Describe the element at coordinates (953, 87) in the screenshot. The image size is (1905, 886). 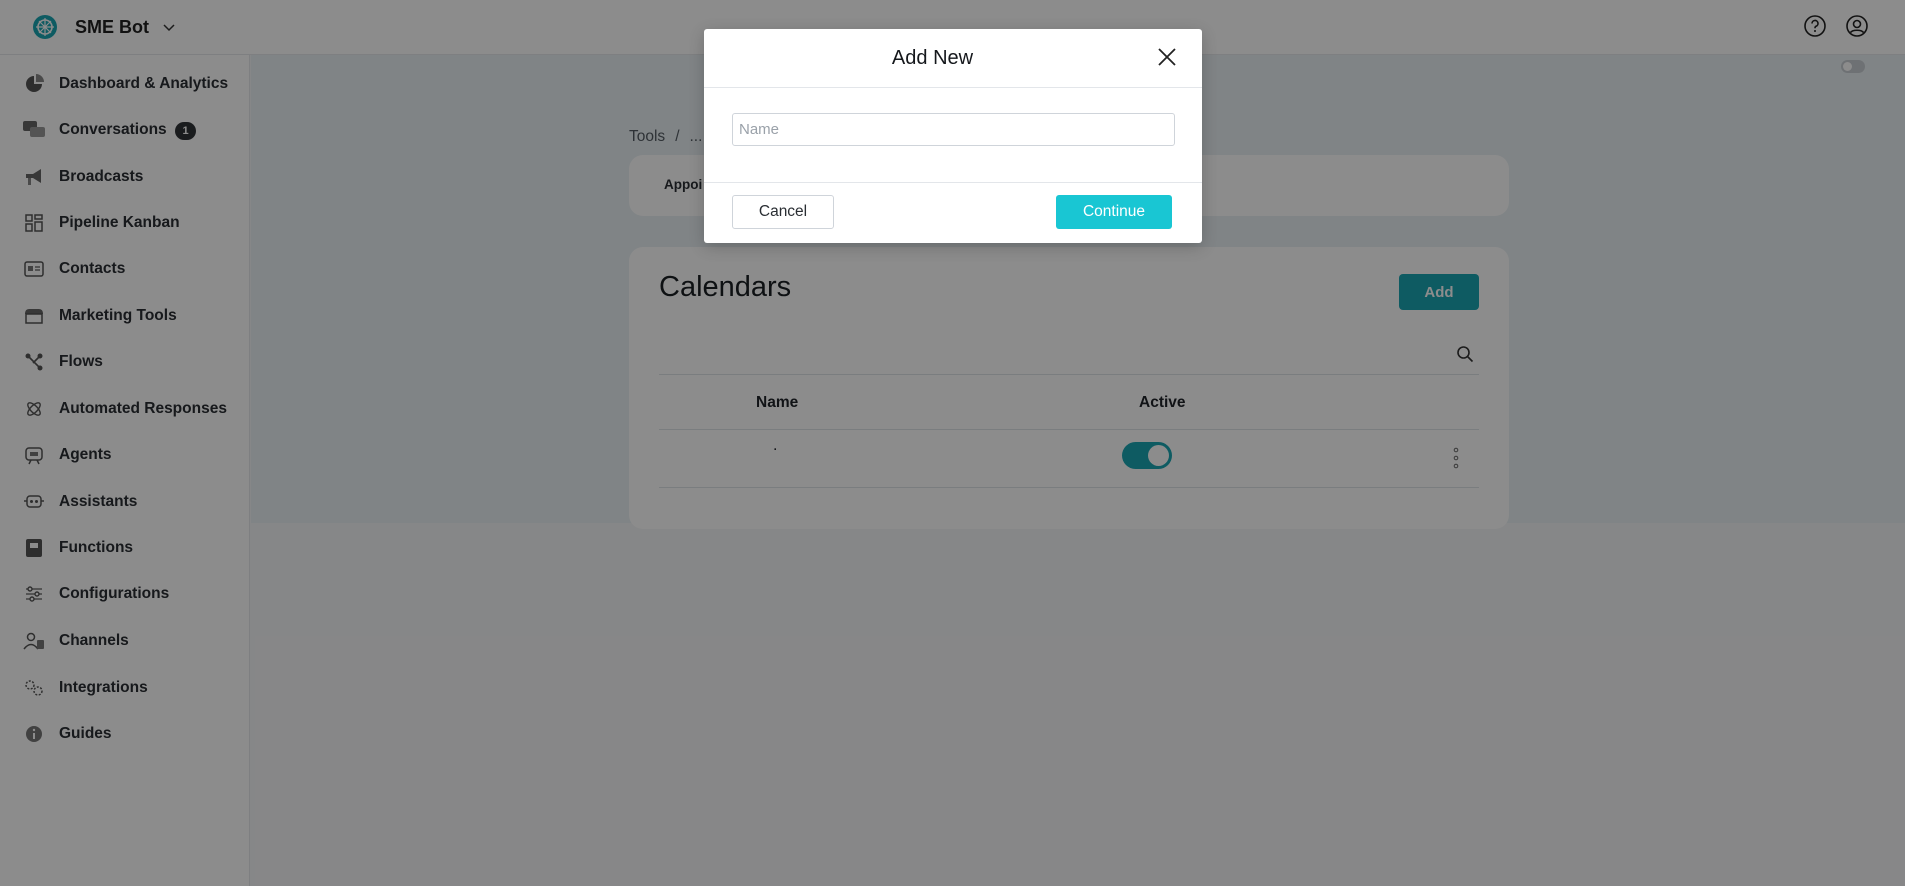
I see `dialog-header-divider` at that location.